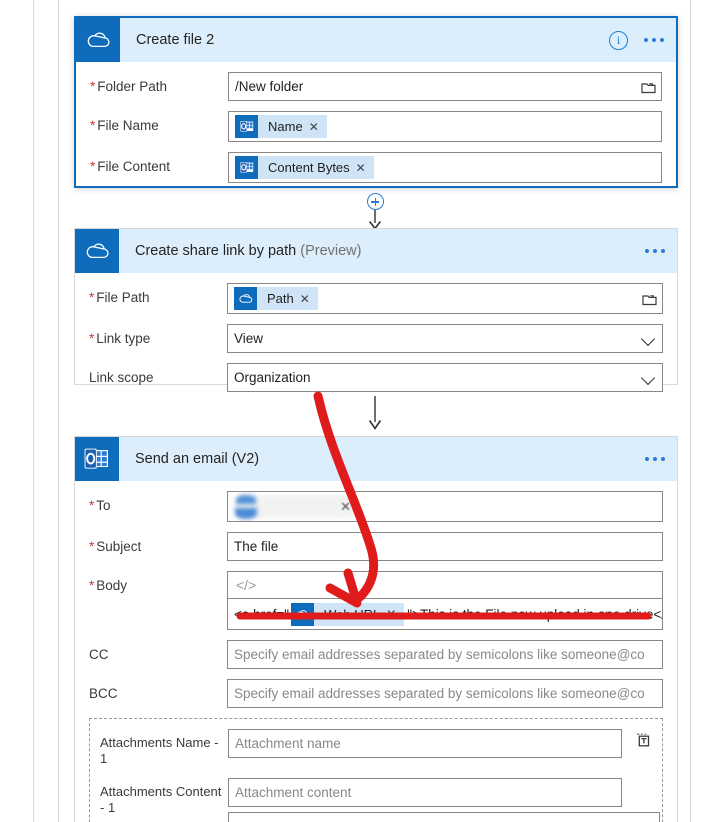  Describe the element at coordinates (618, 40) in the screenshot. I see `info-icon: i` at that location.